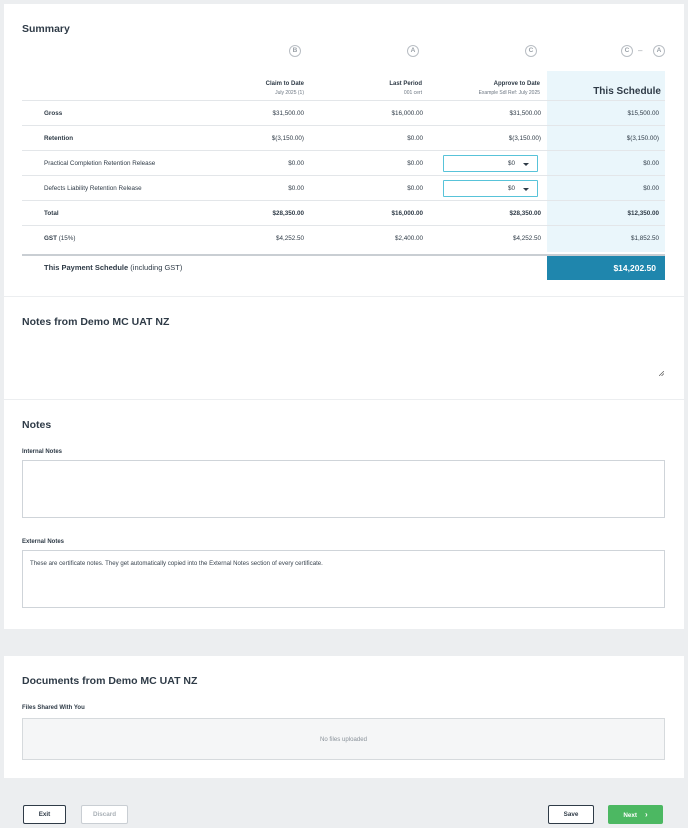 The image size is (688, 828). I want to click on internal-notes-textarea, so click(343, 489).